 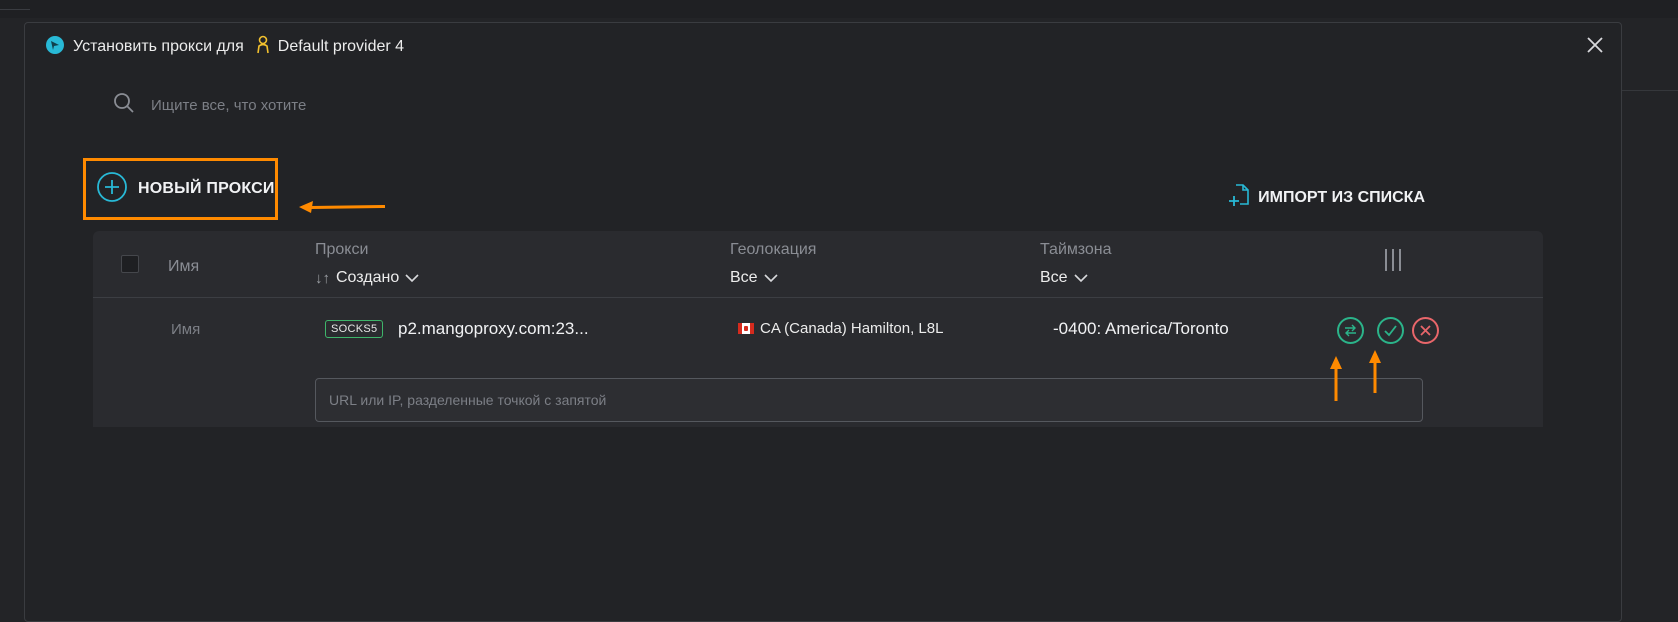 I want to click on background-divider, so click(x=1650, y=90).